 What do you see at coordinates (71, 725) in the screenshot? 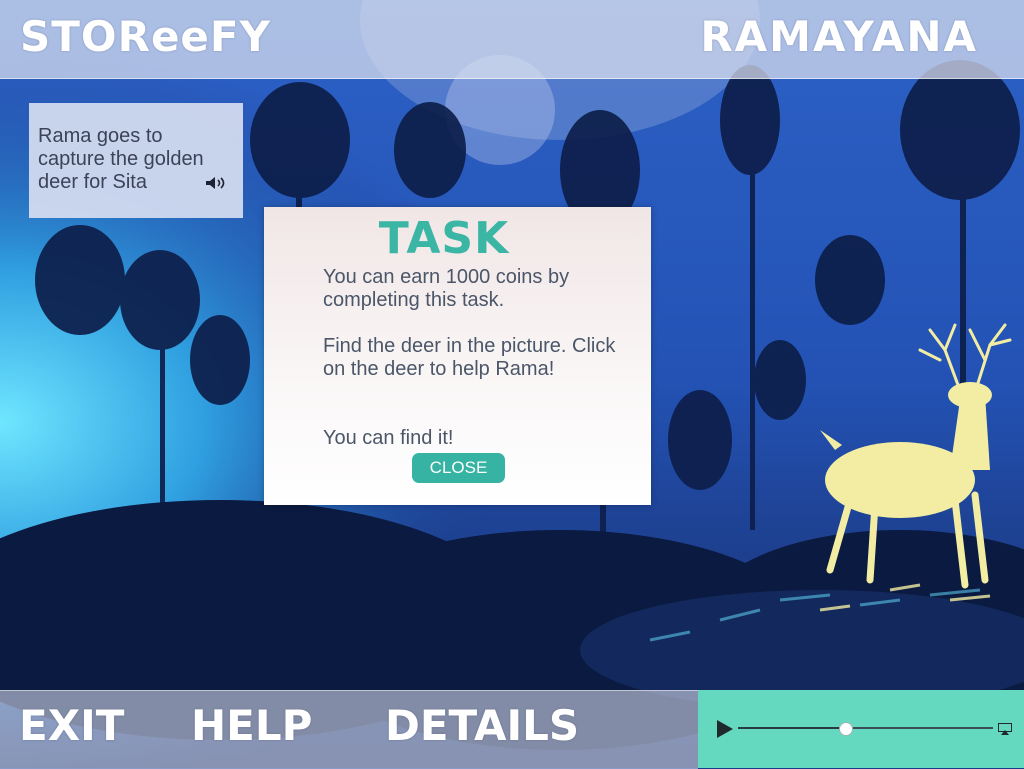
I see `exit-button: EXIT` at bounding box center [71, 725].